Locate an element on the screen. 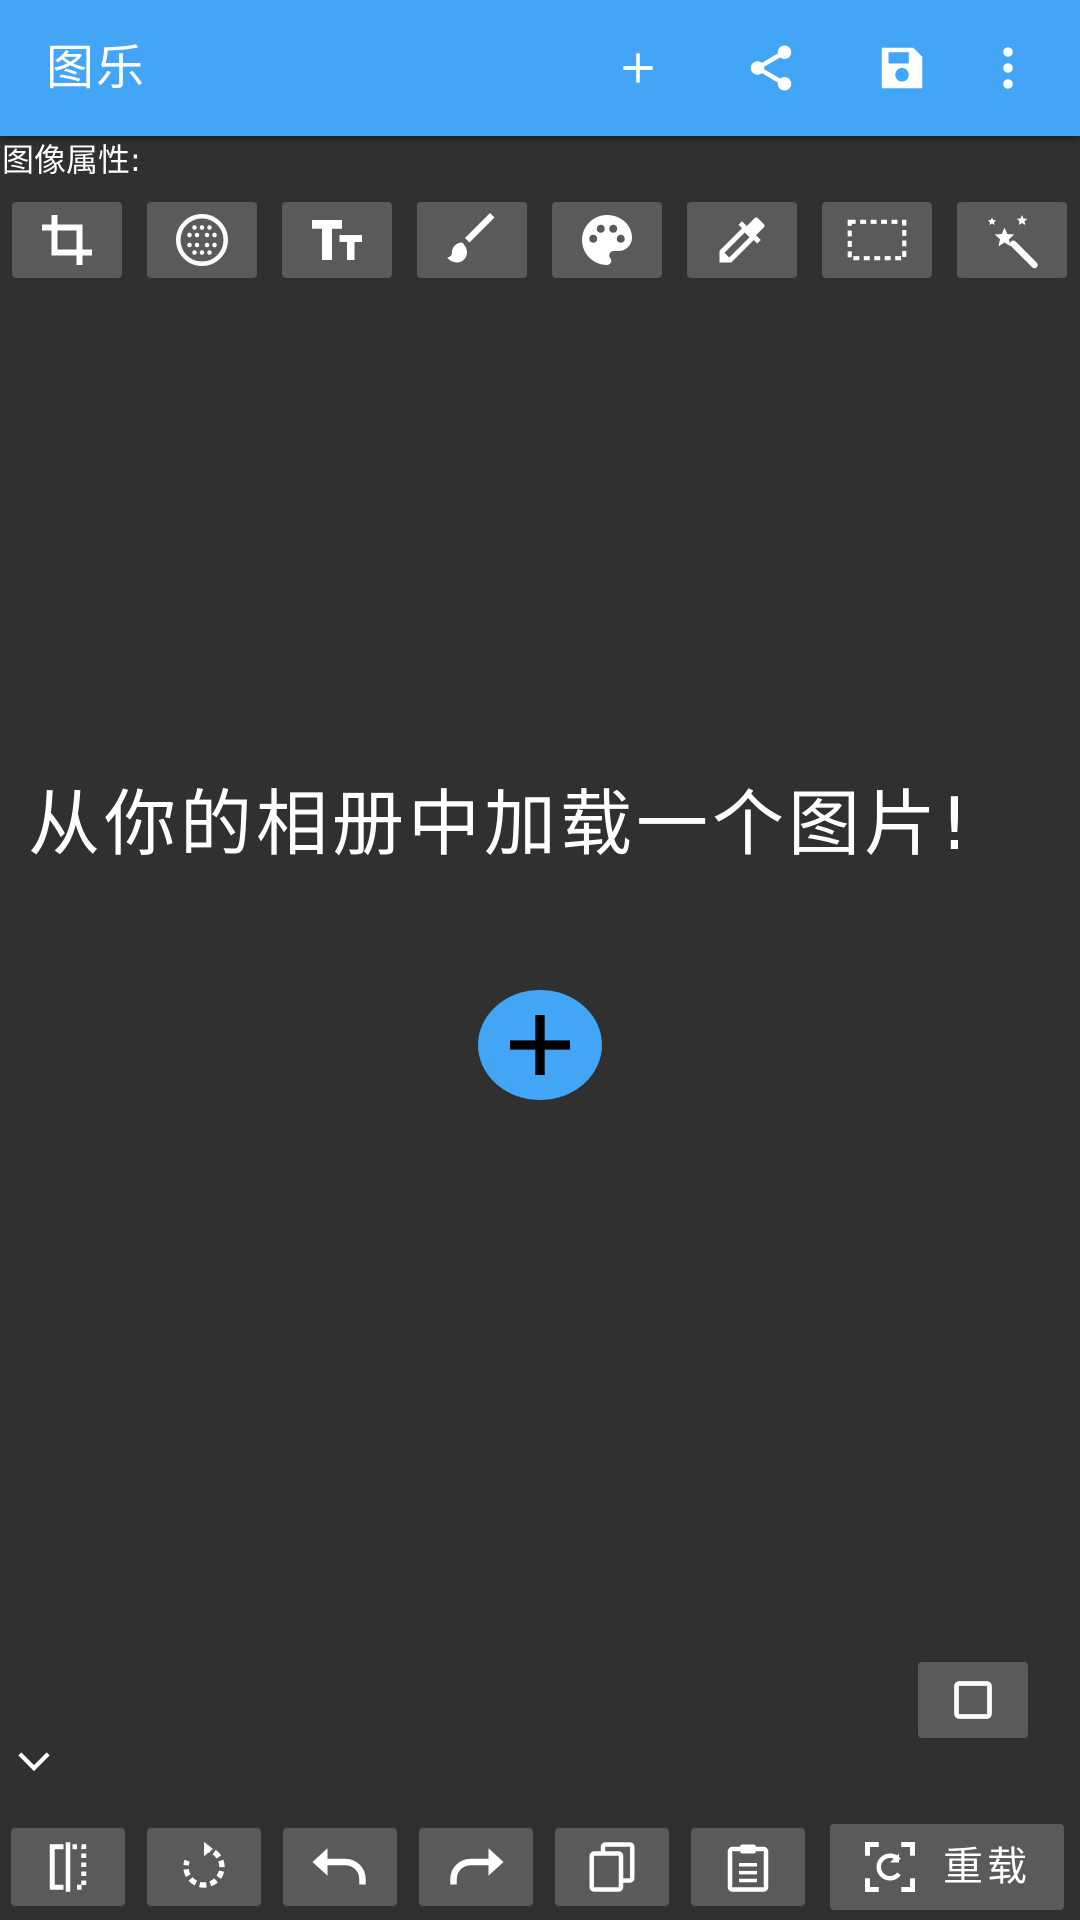 This screenshot has width=1080, height=1920. magic-wand-tool-button is located at coordinates (1012, 240).